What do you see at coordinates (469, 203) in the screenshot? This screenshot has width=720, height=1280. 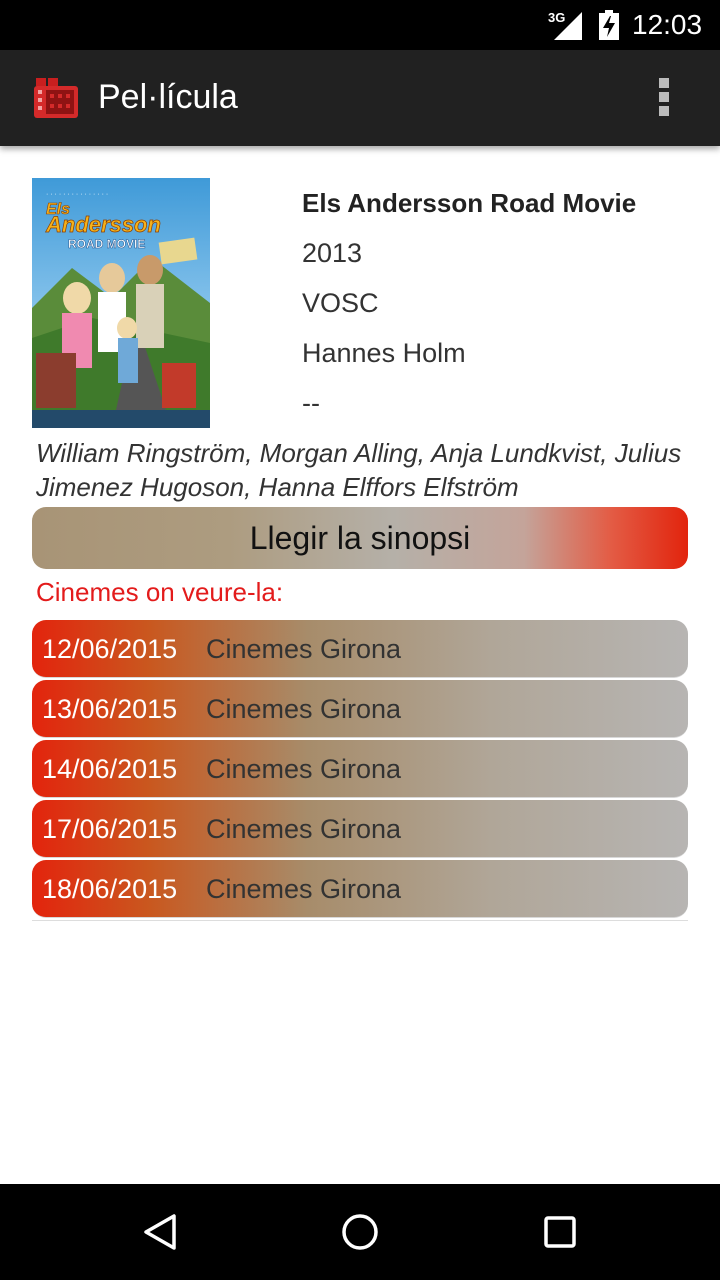 I see `movie-title: Els Andersson Road Movie` at bounding box center [469, 203].